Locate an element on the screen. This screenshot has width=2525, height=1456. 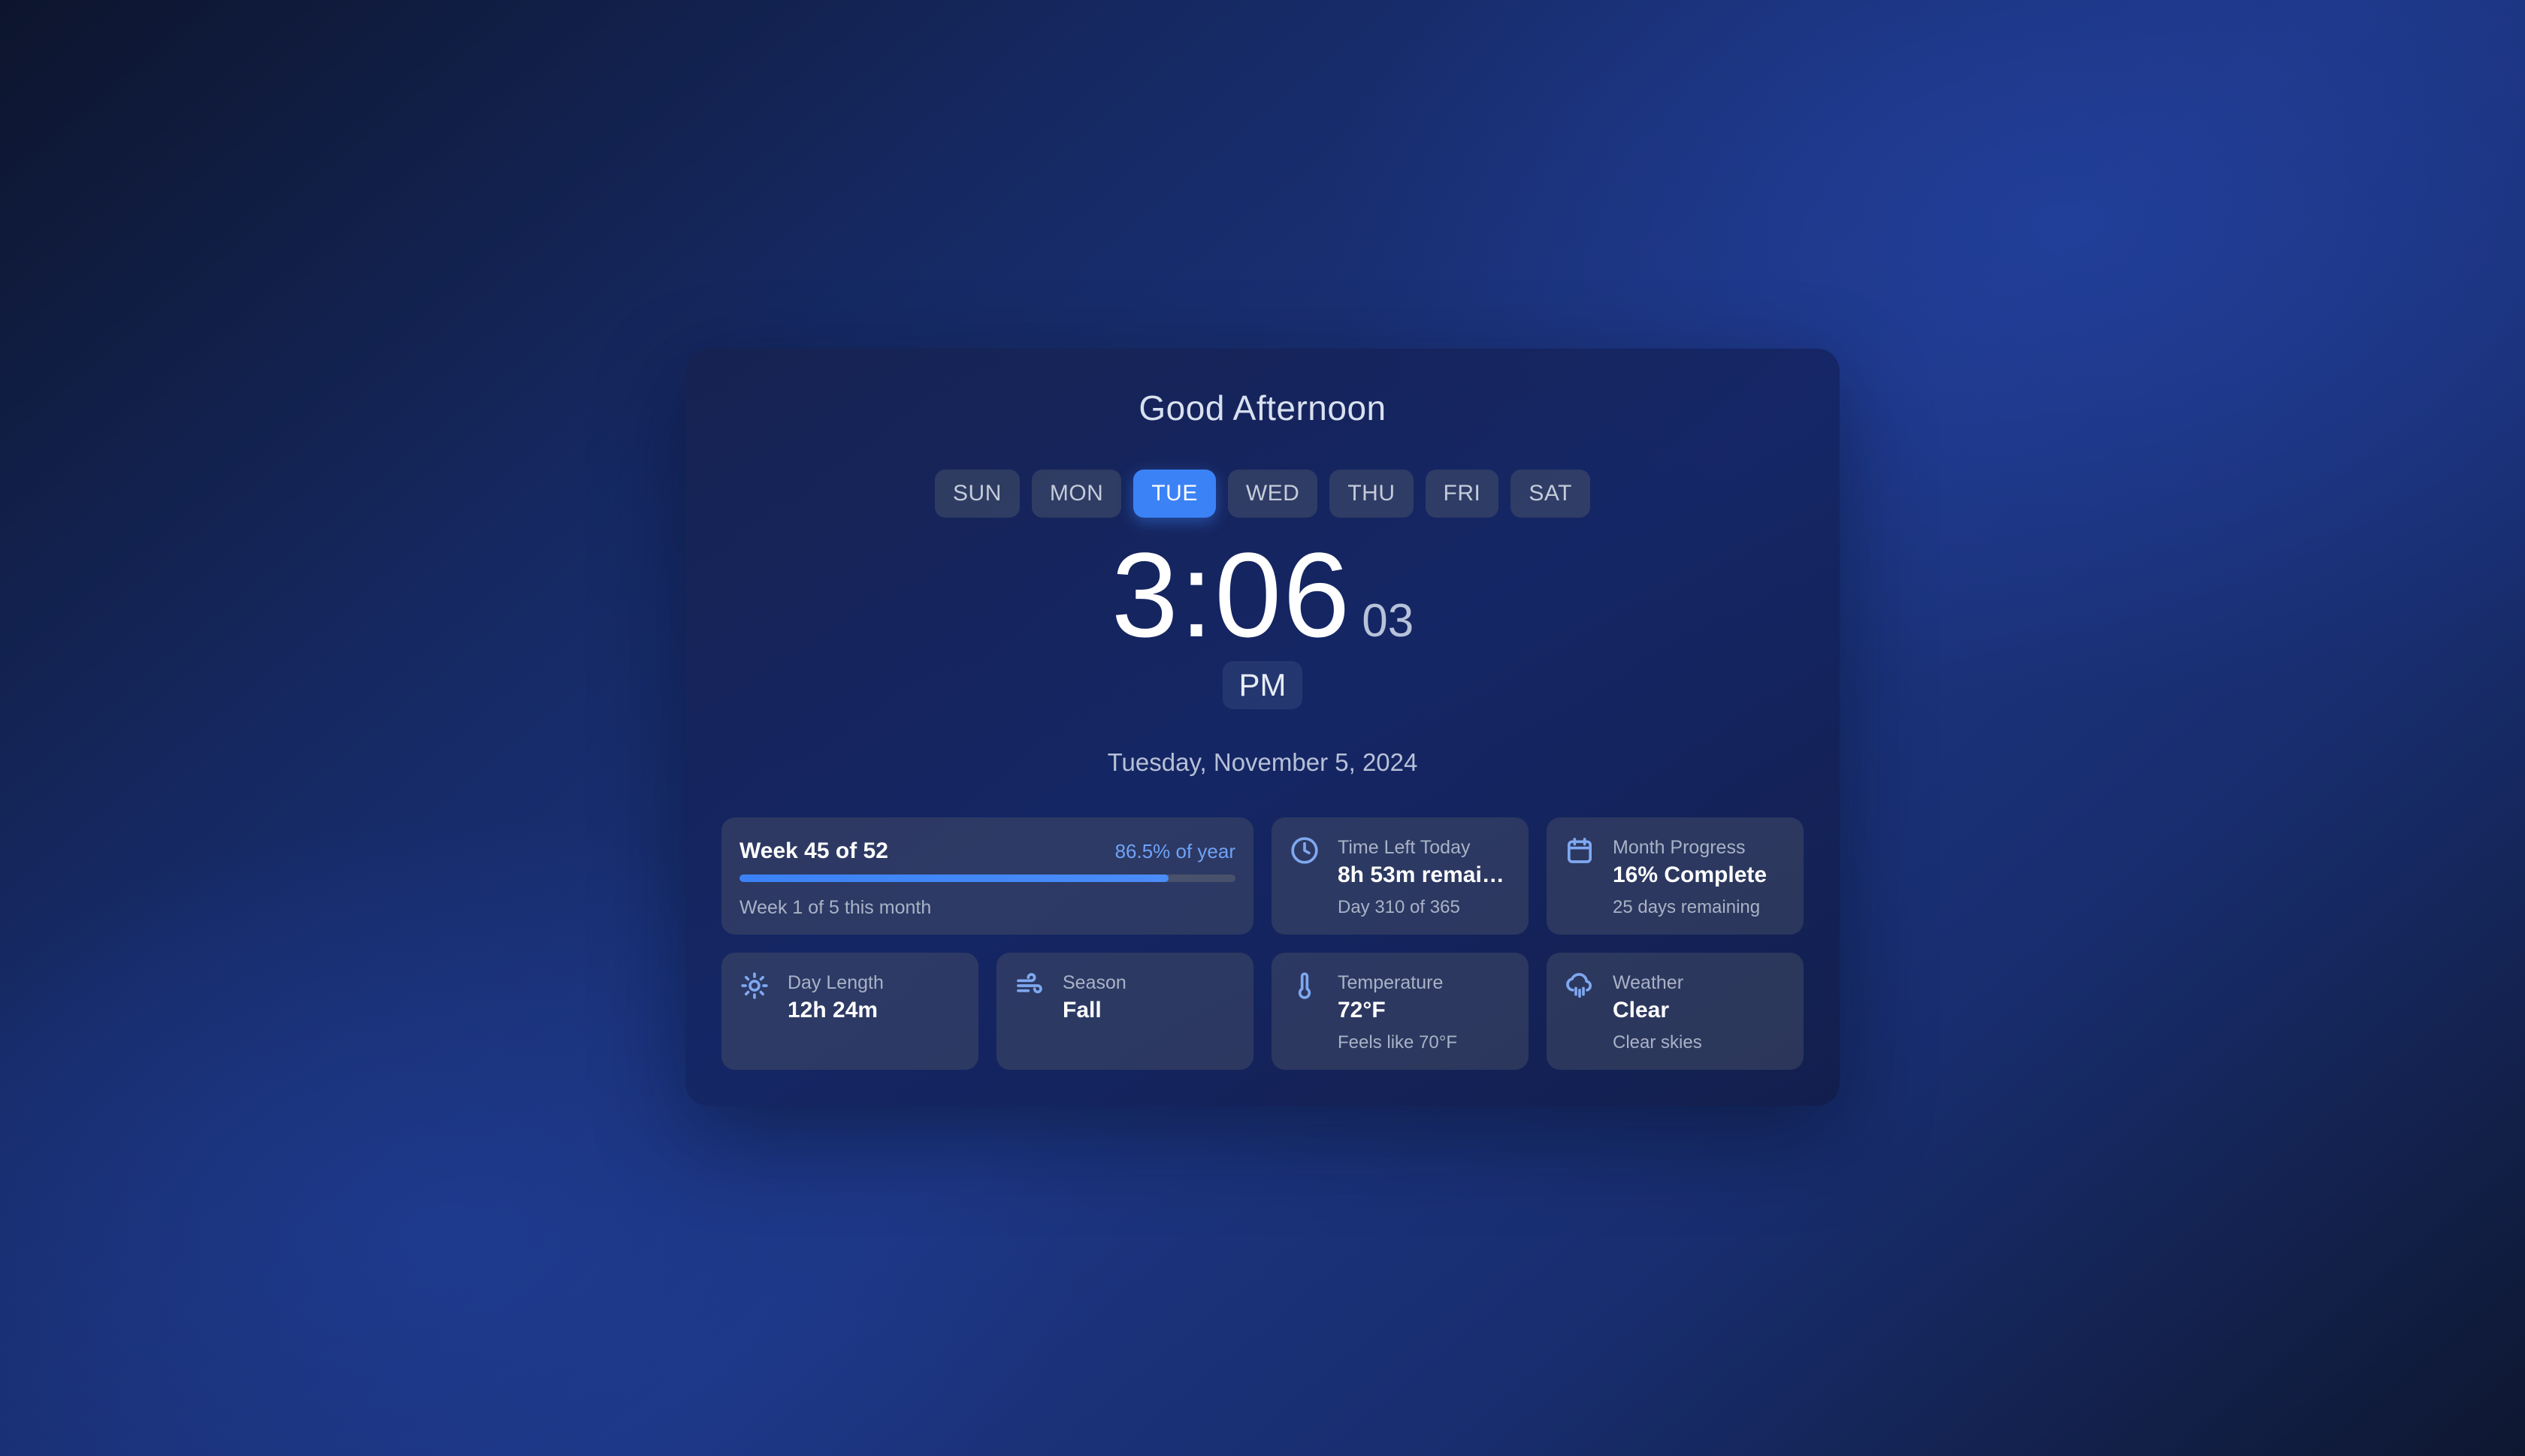
day-length-tile: Day Length 12h 24m is located at coordinates (849, 1011).